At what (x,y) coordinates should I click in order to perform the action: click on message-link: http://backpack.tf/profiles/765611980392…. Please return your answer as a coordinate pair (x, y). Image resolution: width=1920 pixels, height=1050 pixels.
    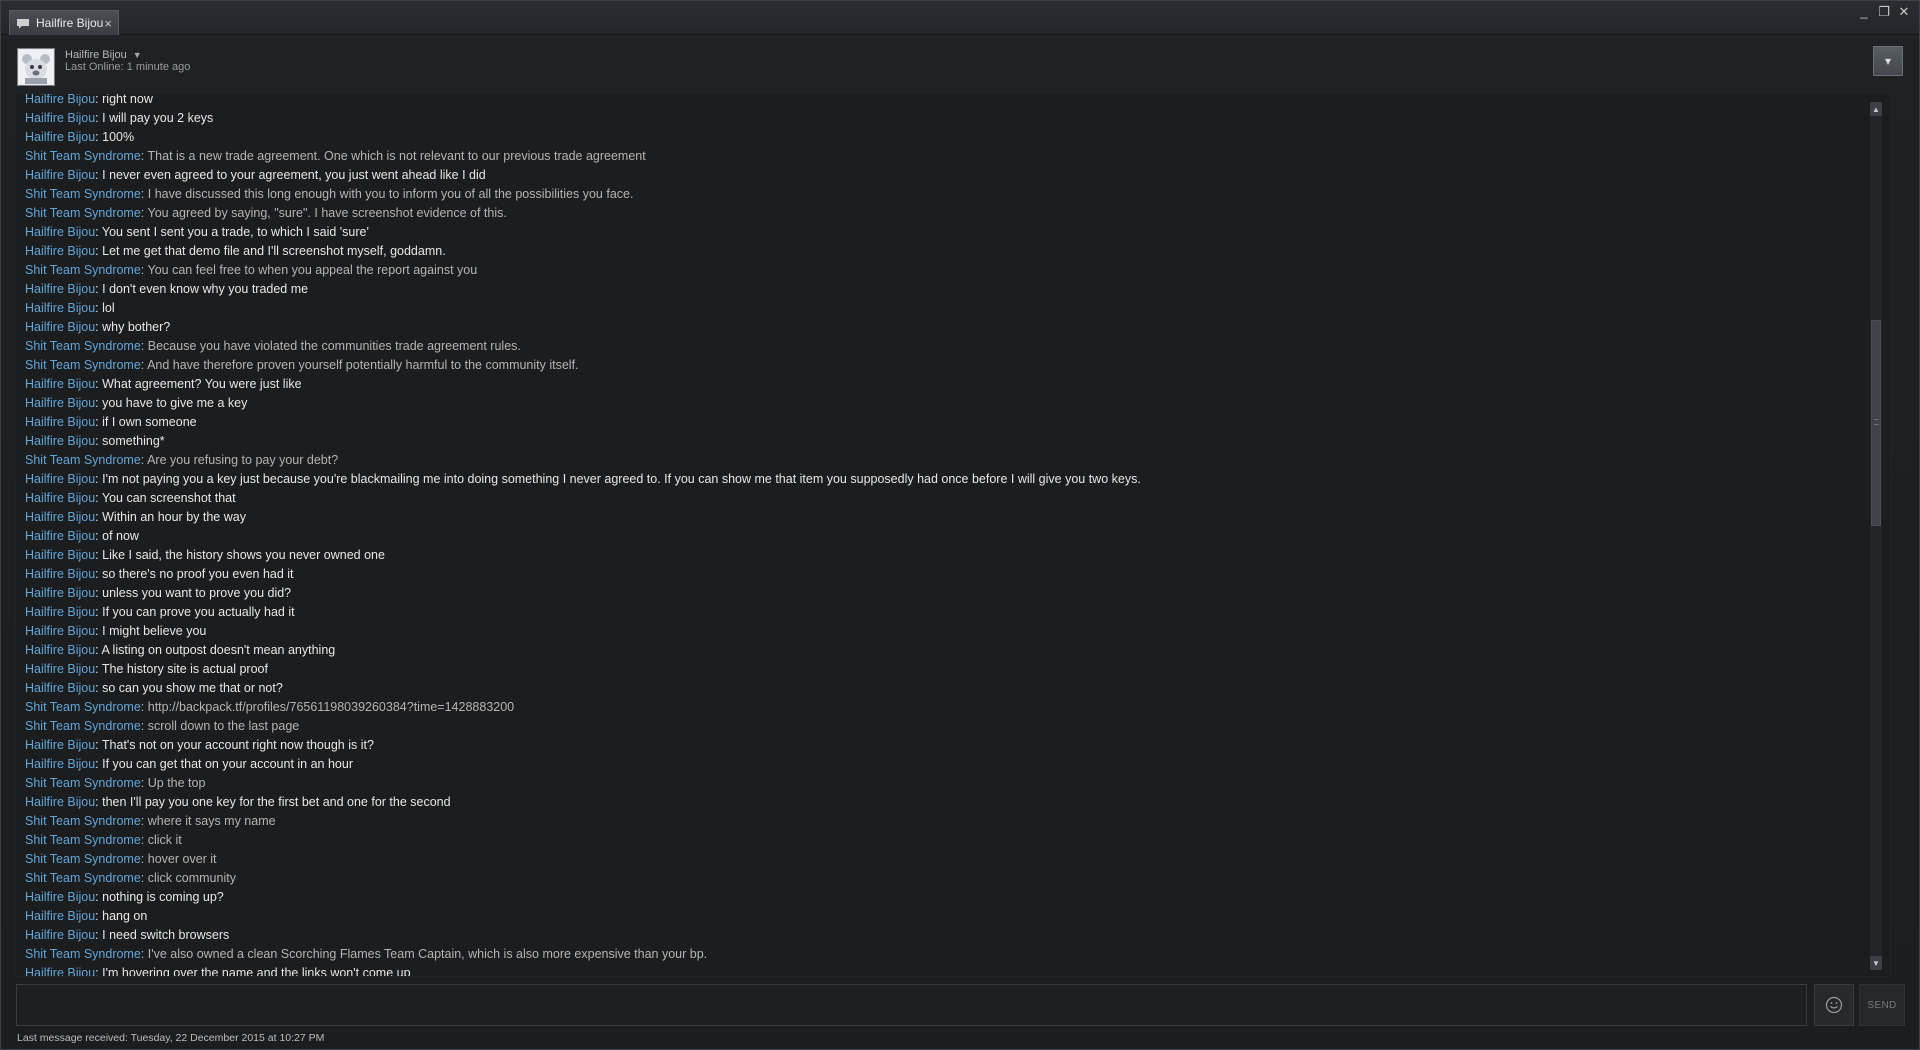
    Looking at the image, I should click on (331, 707).